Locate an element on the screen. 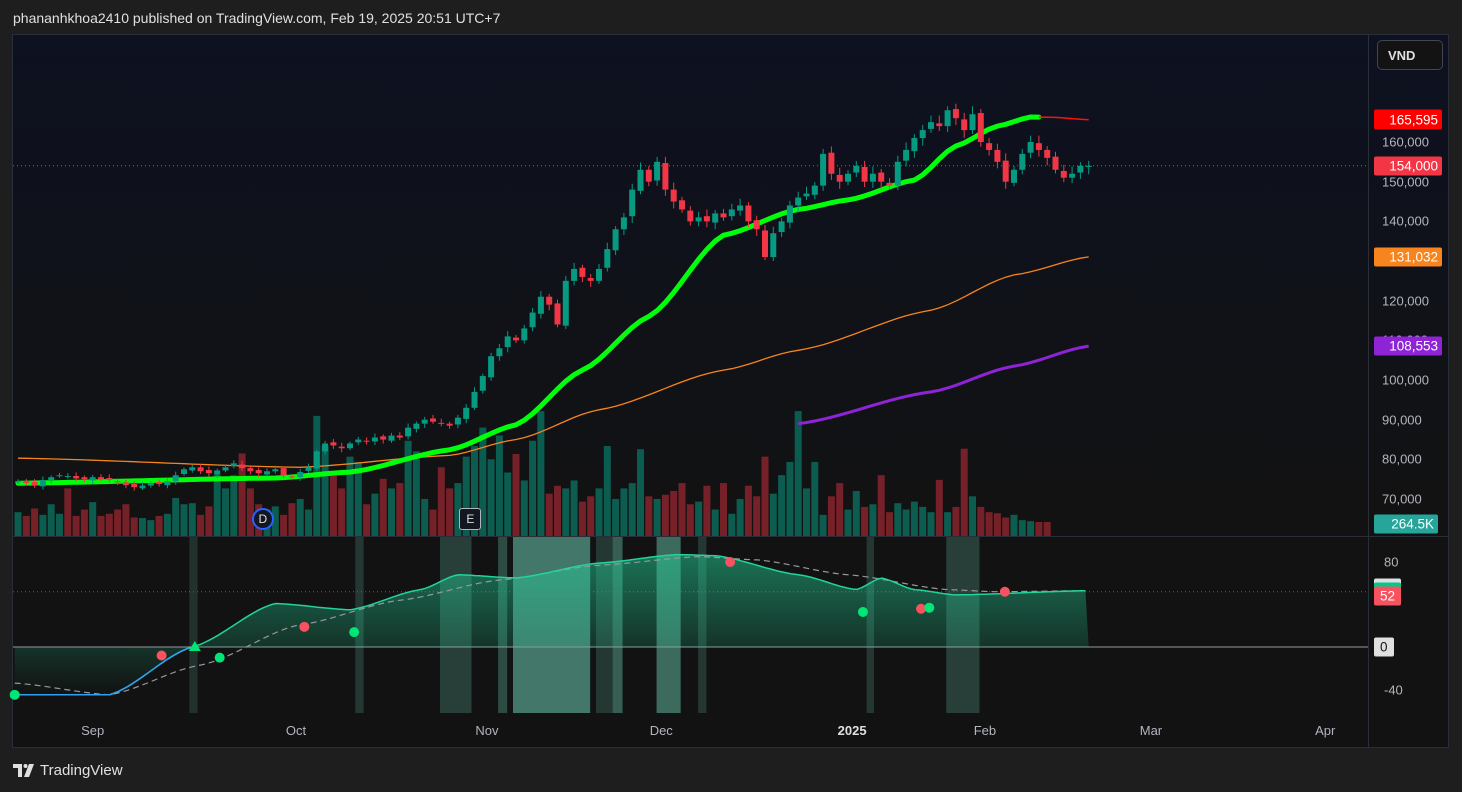 The image size is (1462, 792). pane-divider is located at coordinates (730, 536).